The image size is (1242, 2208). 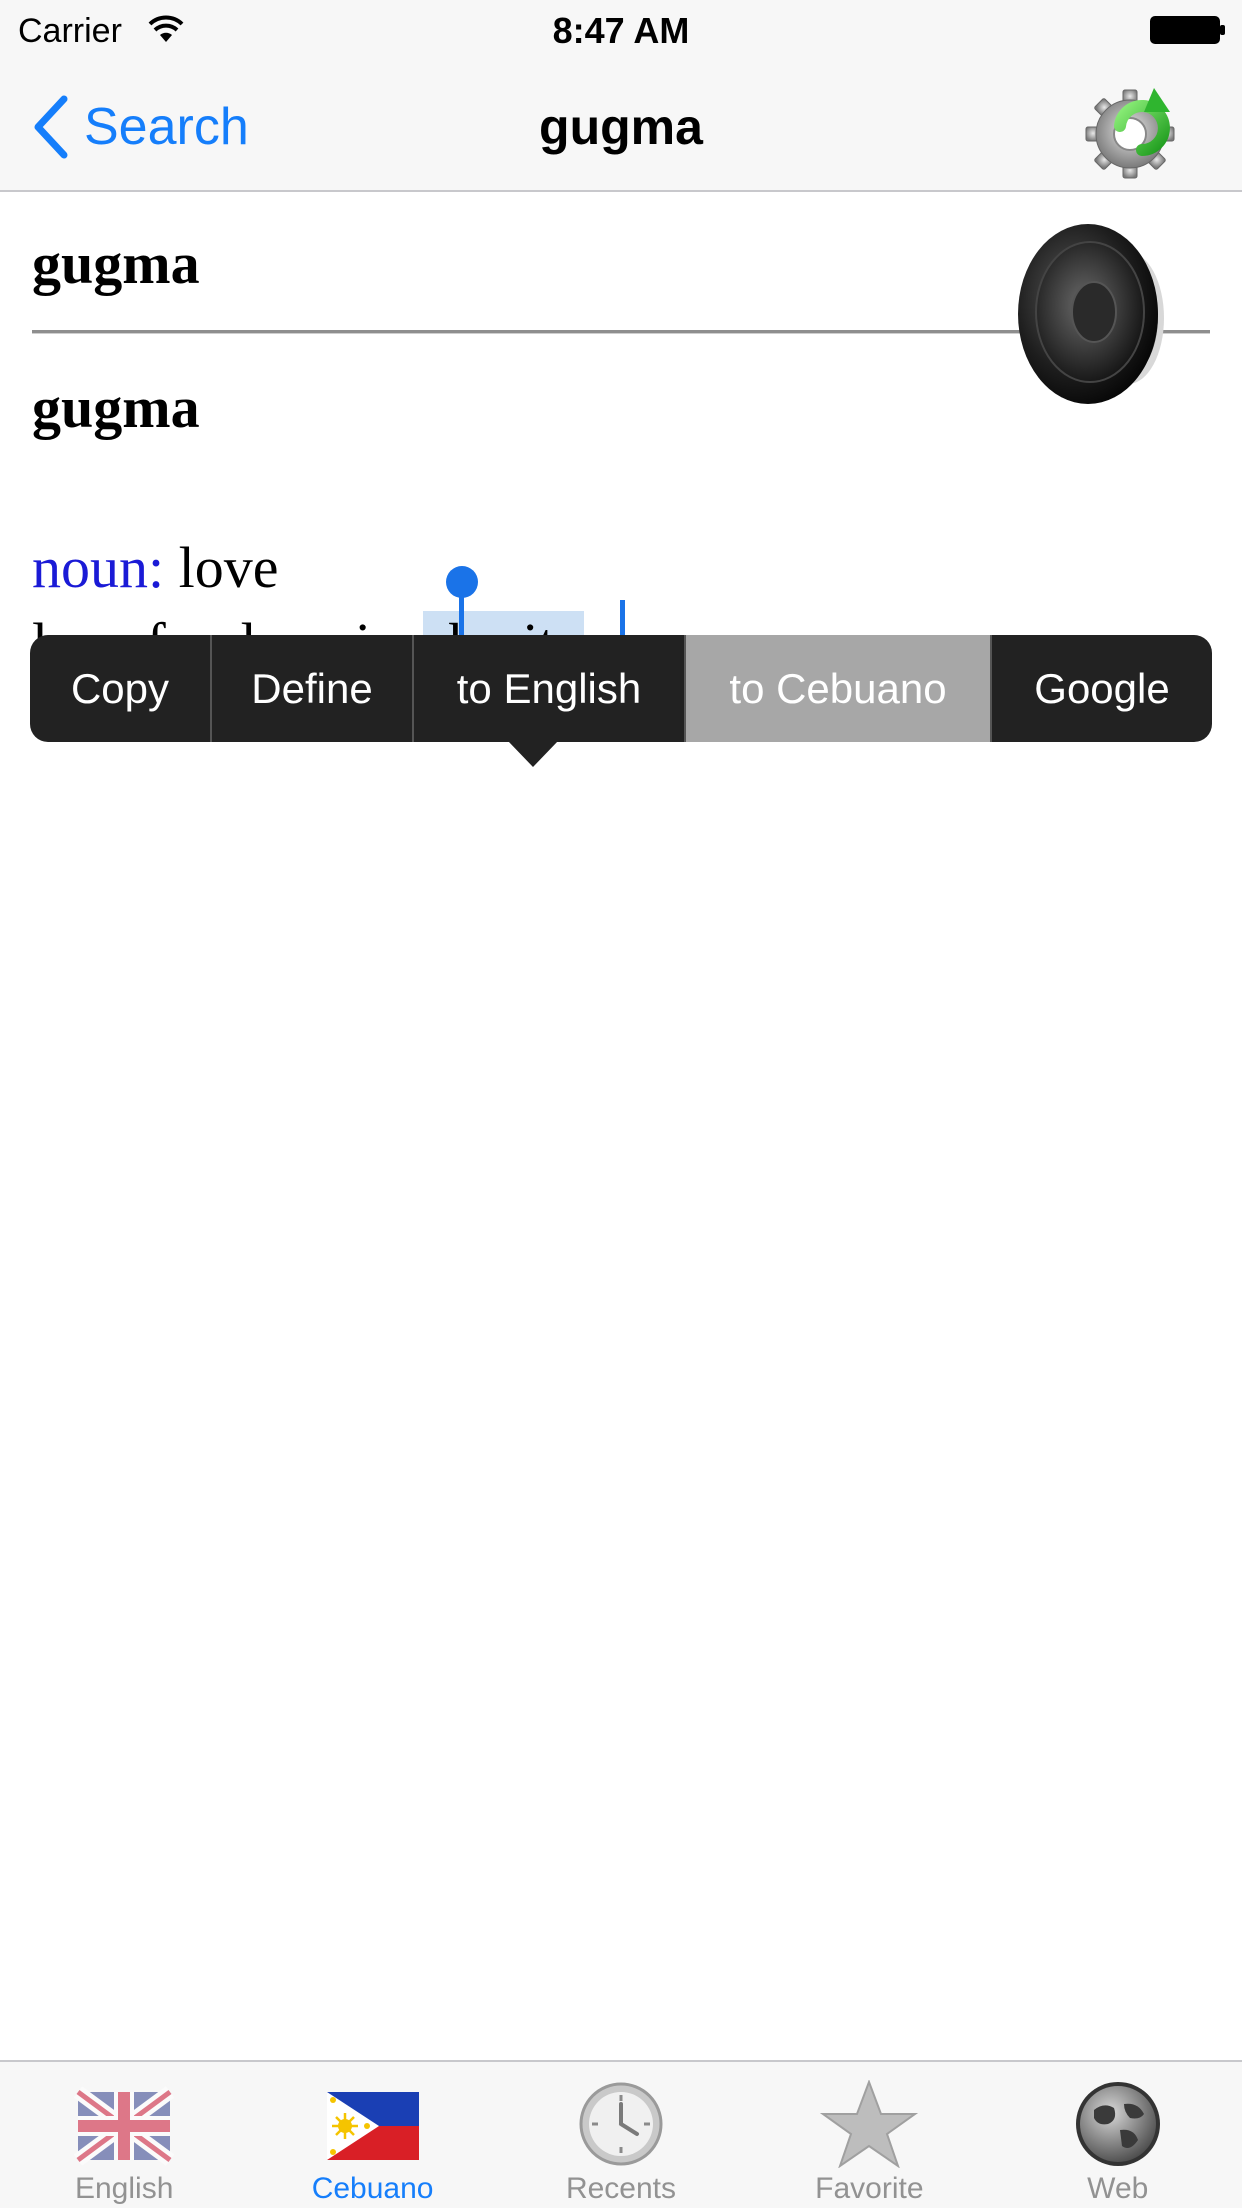 I want to click on tab-english: English, so click(x=124, y=2135).